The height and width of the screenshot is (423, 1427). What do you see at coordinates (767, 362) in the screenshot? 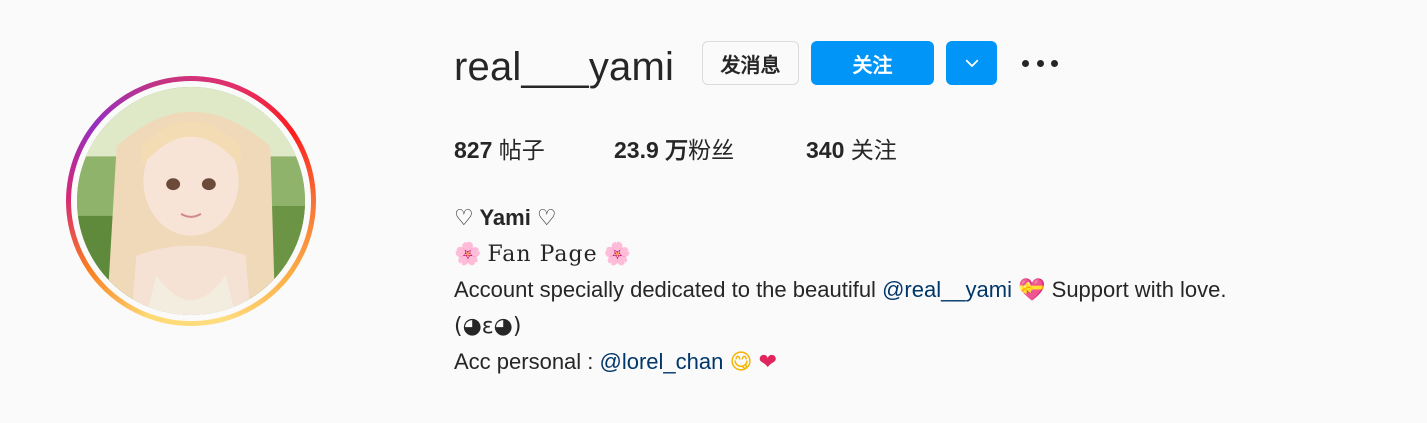
I see `heart-icon: ❤` at bounding box center [767, 362].